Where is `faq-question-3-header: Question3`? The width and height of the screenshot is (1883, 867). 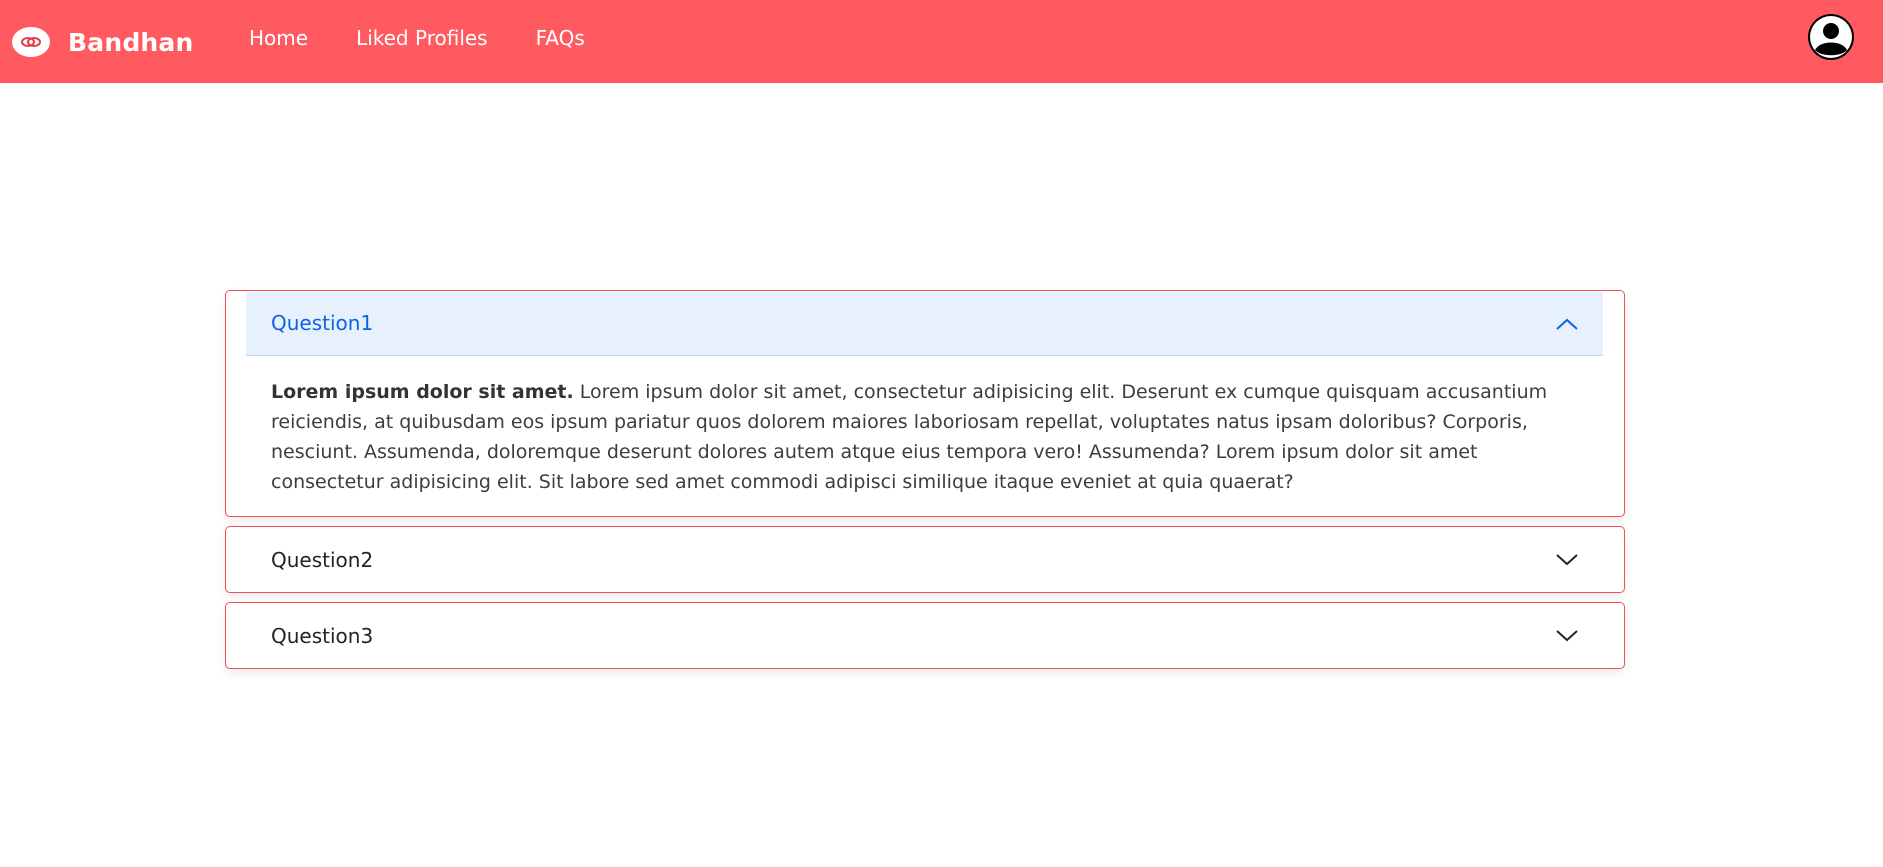
faq-question-3-header: Question3 is located at coordinates (925, 635).